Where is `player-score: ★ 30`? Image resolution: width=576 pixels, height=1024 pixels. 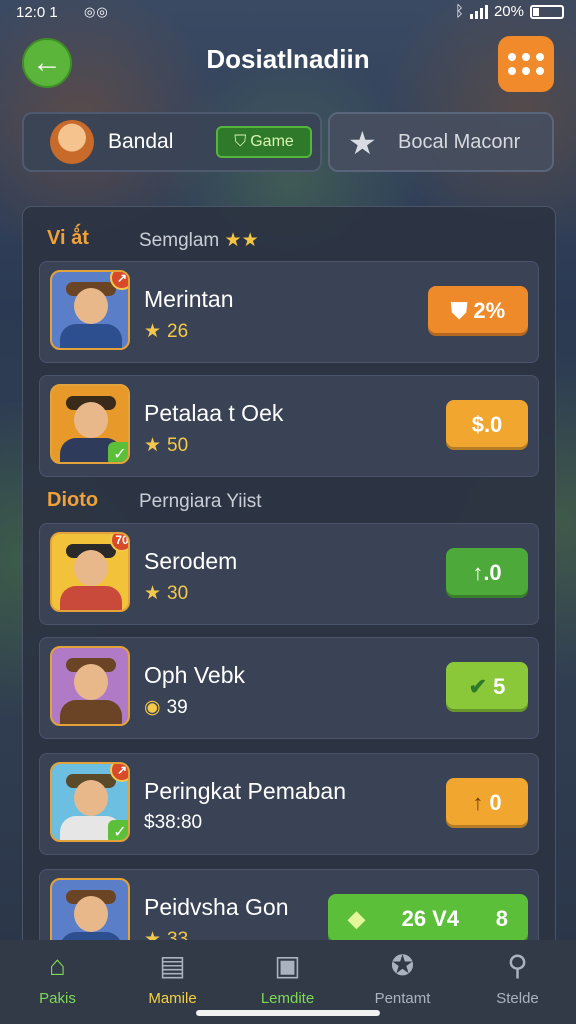
player-score: ★ 30 is located at coordinates (166, 593).